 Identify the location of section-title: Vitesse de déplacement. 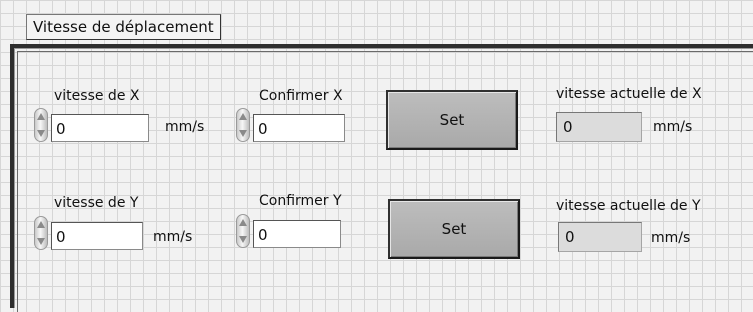
(123, 27).